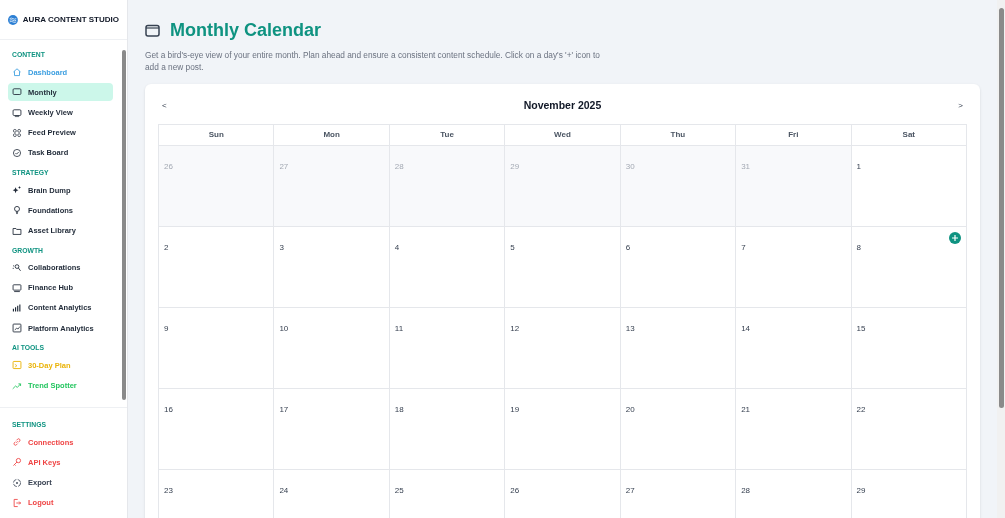 The width and height of the screenshot is (1005, 518). Describe the element at coordinates (628, 247) in the screenshot. I see `day-number: 6` at that location.